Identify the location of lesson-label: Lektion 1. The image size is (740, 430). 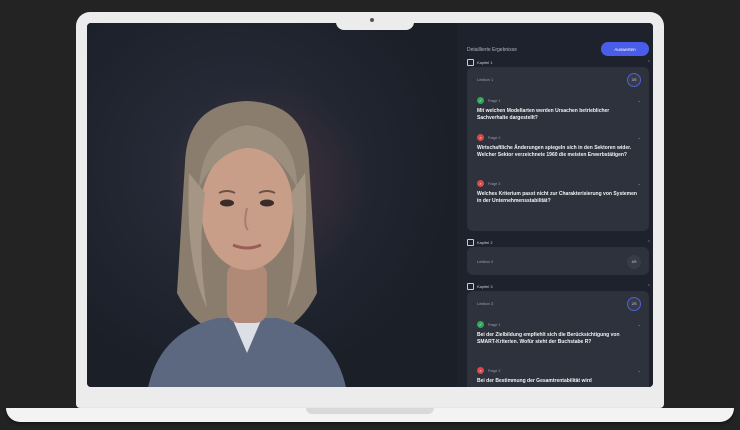
(485, 79).